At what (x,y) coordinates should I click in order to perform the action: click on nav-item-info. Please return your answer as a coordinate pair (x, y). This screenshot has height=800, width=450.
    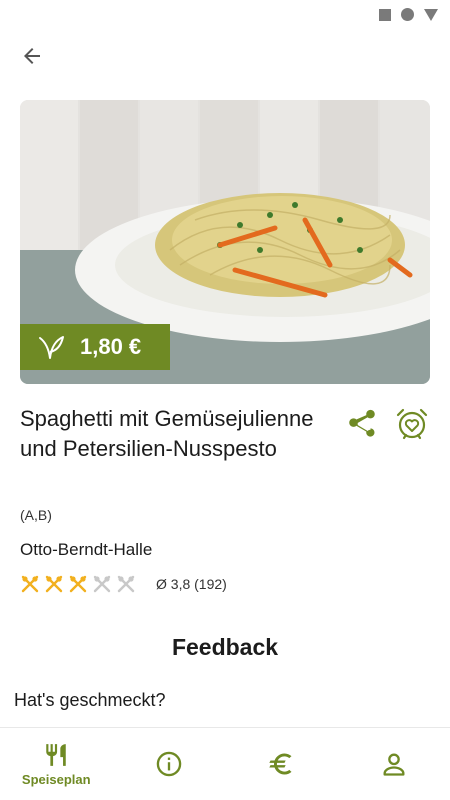
    Looking at the image, I should click on (169, 764).